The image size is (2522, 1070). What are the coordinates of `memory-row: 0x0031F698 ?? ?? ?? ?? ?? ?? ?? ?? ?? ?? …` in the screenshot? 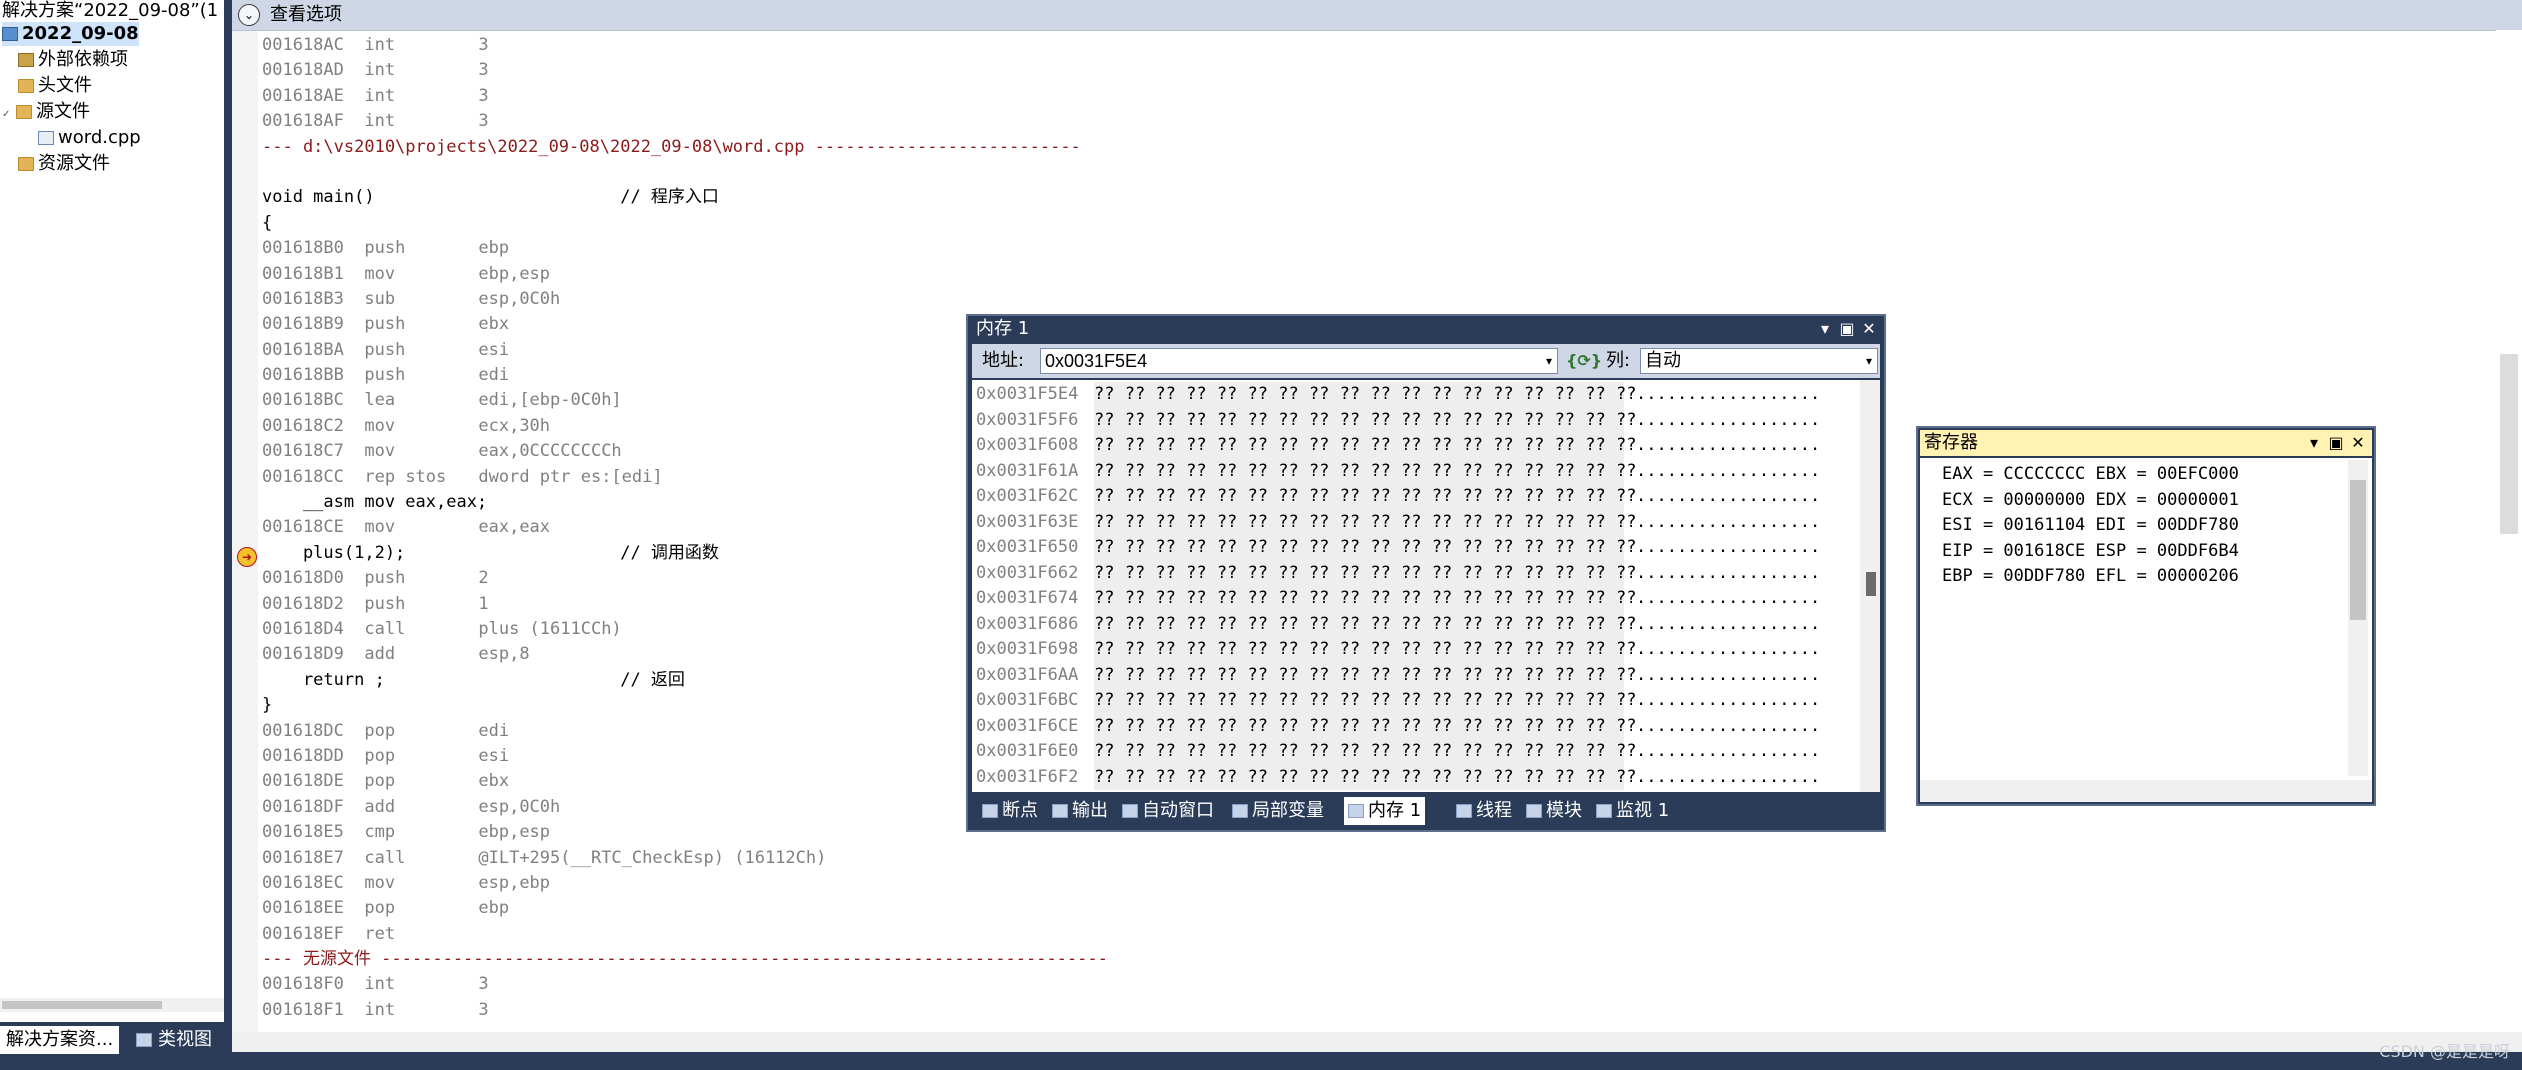 It's located at (1398, 650).